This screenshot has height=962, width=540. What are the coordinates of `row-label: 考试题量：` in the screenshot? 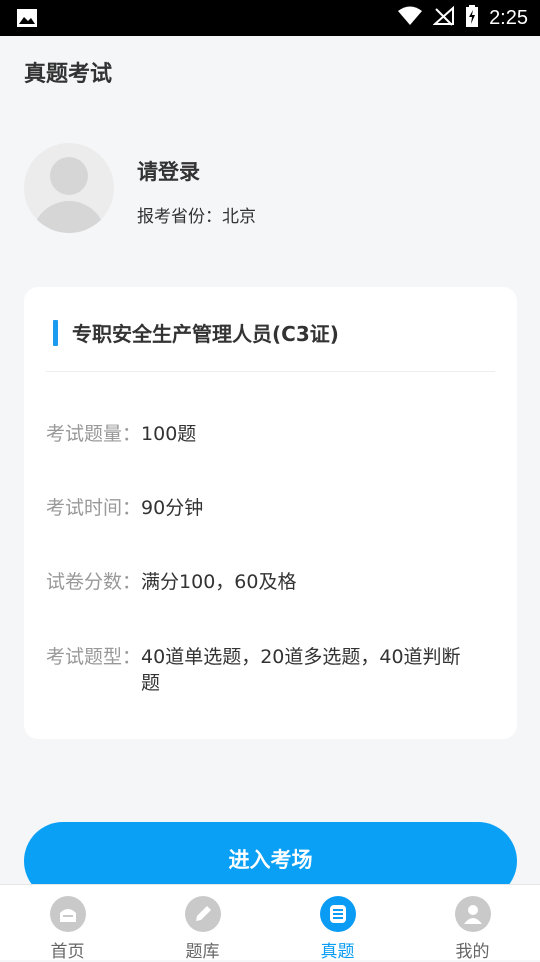 It's located at (94, 434).